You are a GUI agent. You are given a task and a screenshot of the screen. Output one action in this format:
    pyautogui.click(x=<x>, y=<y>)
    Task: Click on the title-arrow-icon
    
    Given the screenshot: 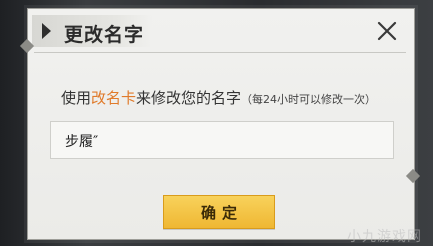 What is the action you would take?
    pyautogui.click(x=46, y=31)
    